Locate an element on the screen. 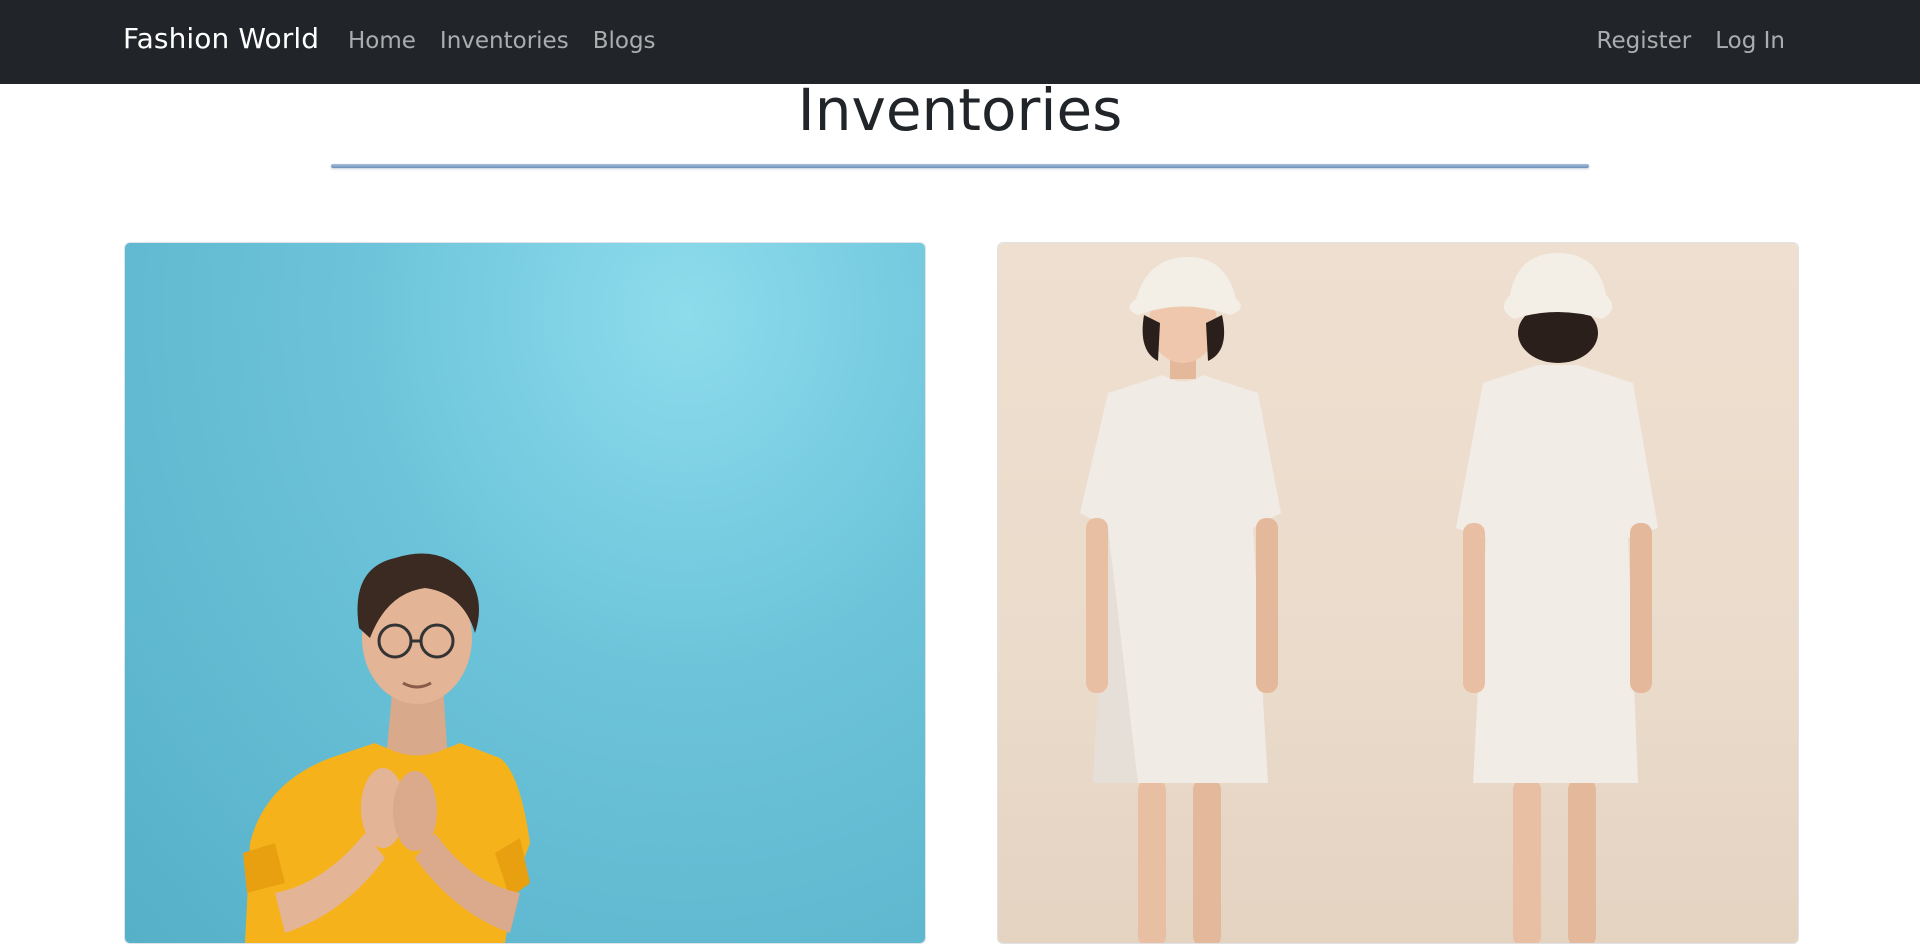 This screenshot has height=944, width=1920. man-in-yellow-tshirt-photo is located at coordinates (386, 748).